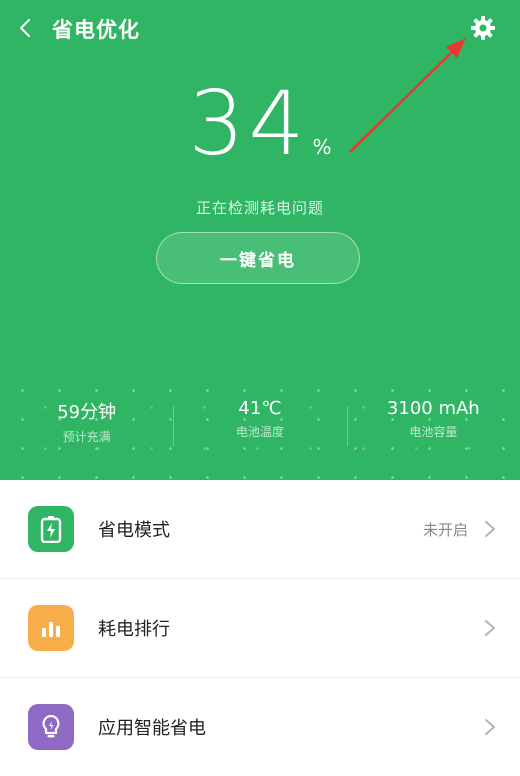 The height and width of the screenshot is (776, 520). I want to click on list-item-power-ranking: 耗电排行, so click(260, 627).